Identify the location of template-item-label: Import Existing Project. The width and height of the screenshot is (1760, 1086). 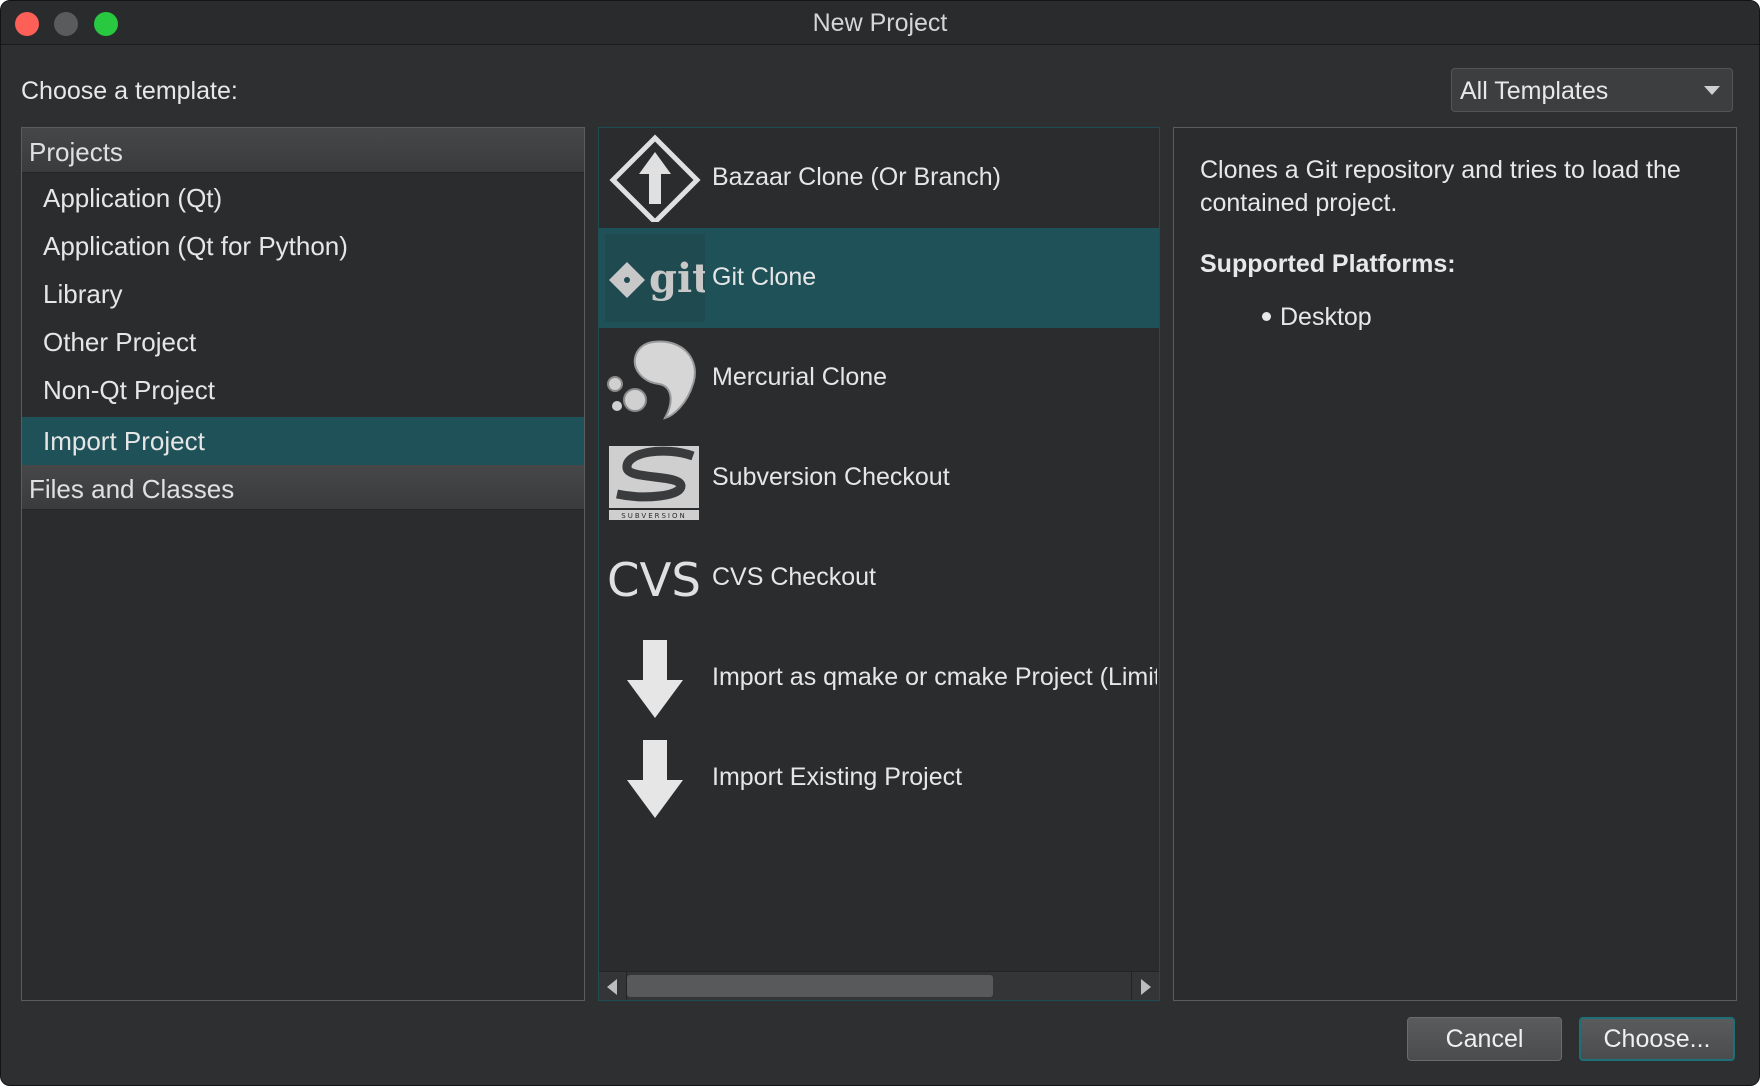
(837, 777).